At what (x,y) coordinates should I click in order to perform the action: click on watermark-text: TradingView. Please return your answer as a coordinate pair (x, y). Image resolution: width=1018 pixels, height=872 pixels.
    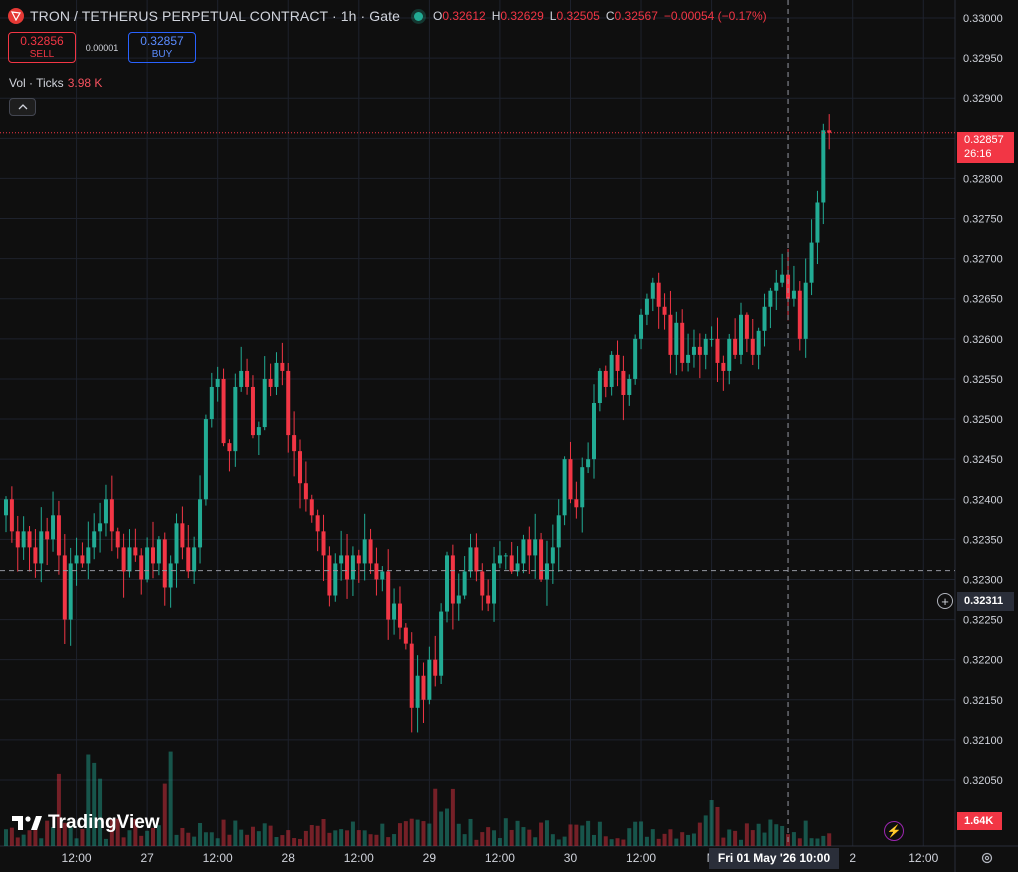
    Looking at the image, I should click on (104, 822).